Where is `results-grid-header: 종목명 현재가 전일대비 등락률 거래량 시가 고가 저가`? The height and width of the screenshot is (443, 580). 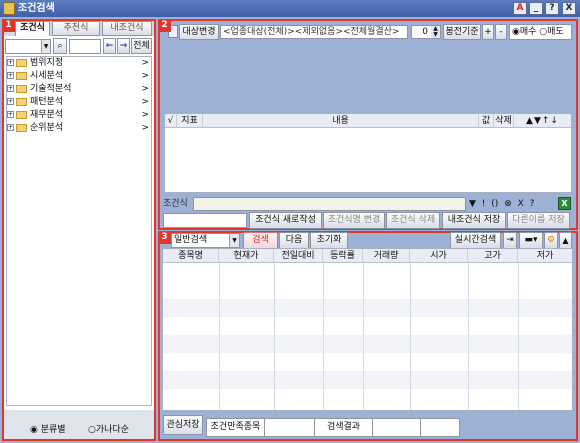 results-grid-header: 종목명 현재가 전일대비 등락률 거래량 시가 고가 저가 is located at coordinates (367, 256).